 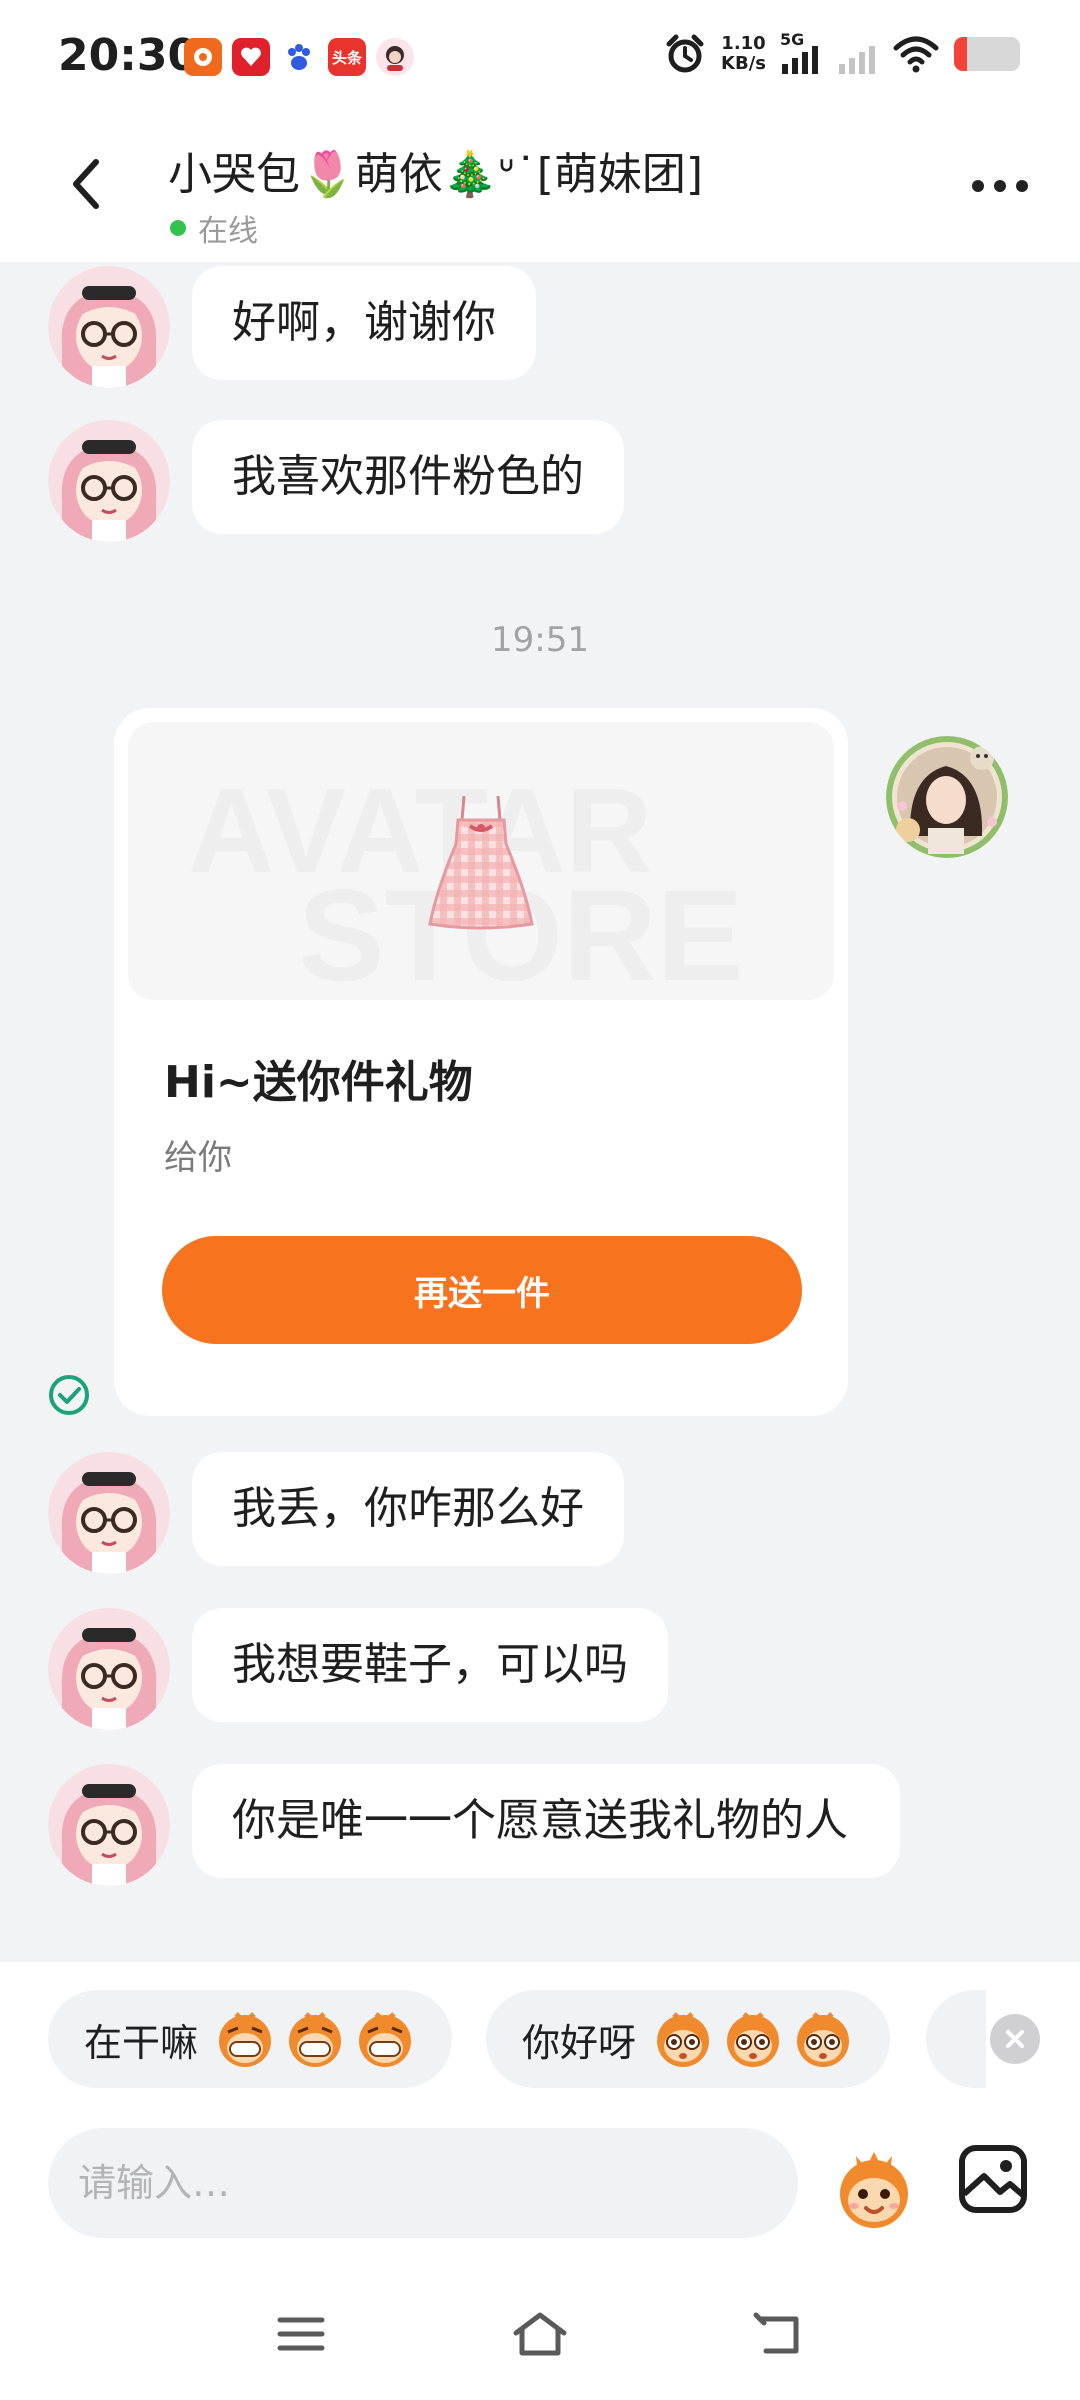 I want to click on image-picker-icon, so click(x=993, y=2179).